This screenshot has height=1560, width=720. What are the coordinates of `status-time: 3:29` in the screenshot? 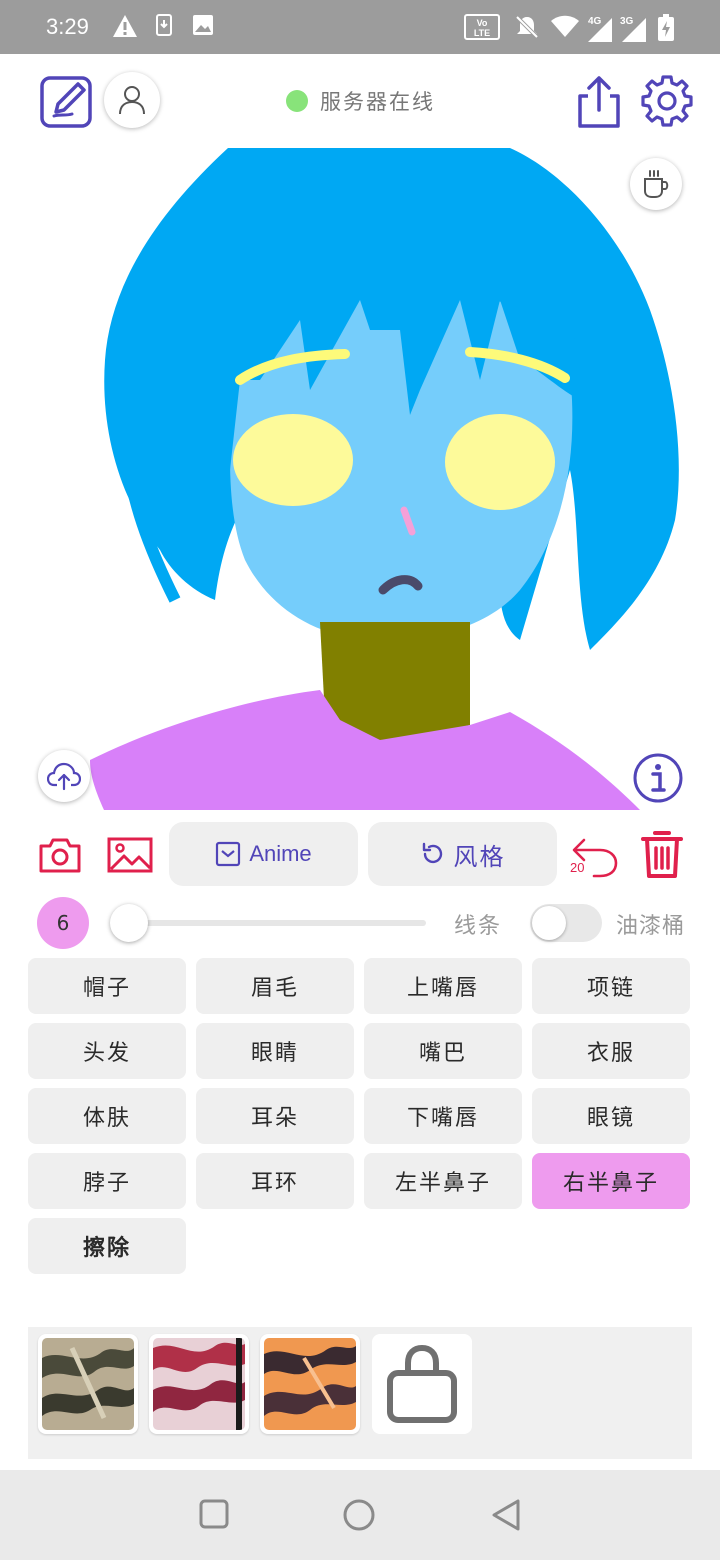 It's located at (67, 26).